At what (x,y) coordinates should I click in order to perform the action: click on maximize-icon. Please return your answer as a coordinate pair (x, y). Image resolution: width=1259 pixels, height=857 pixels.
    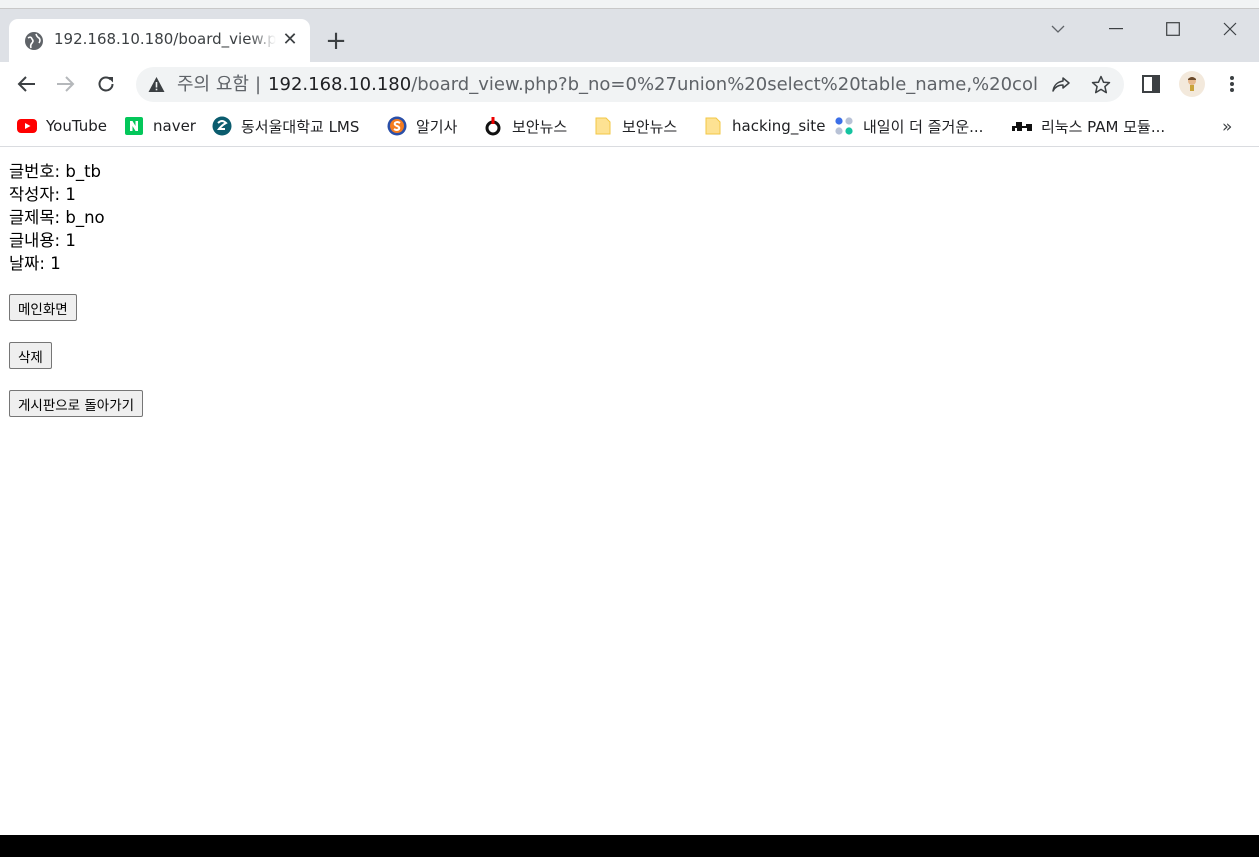
    Looking at the image, I should click on (1173, 29).